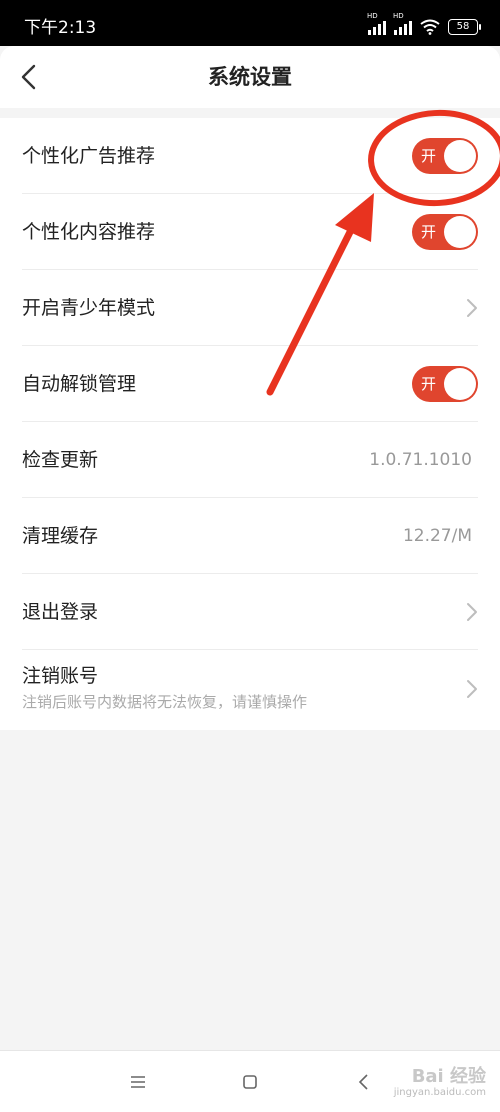 The width and height of the screenshot is (500, 1112). I want to click on setting-label: 退出登录, so click(60, 612).